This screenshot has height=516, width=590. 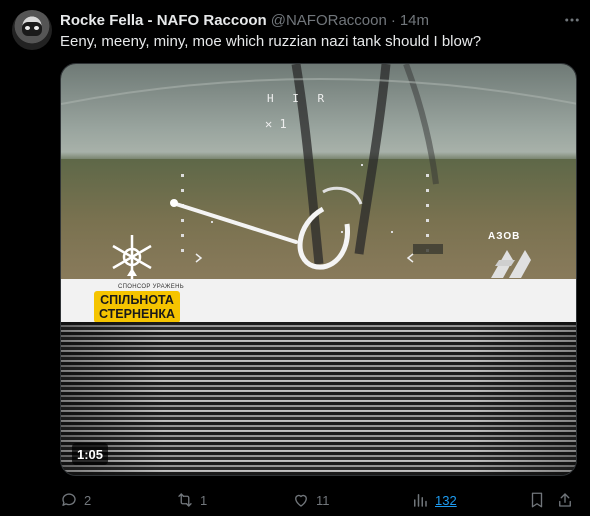 I want to click on more-options-icon, so click(x=572, y=20).